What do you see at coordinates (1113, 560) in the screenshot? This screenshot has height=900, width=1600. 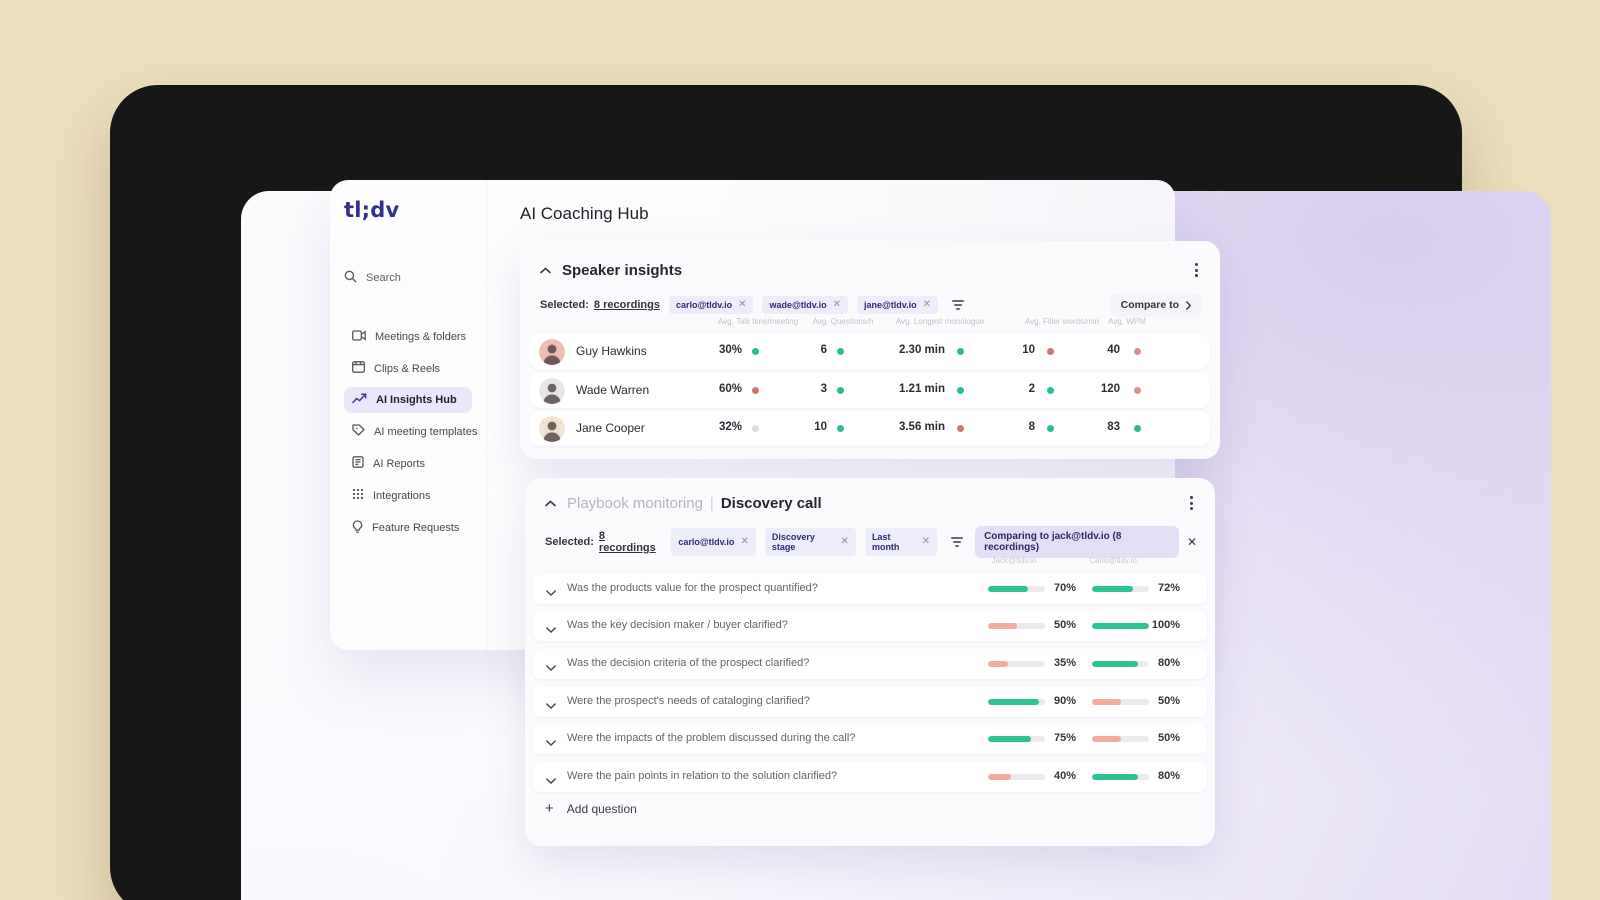 I see `column-carlo-label: Carlo@tldv.io` at bounding box center [1113, 560].